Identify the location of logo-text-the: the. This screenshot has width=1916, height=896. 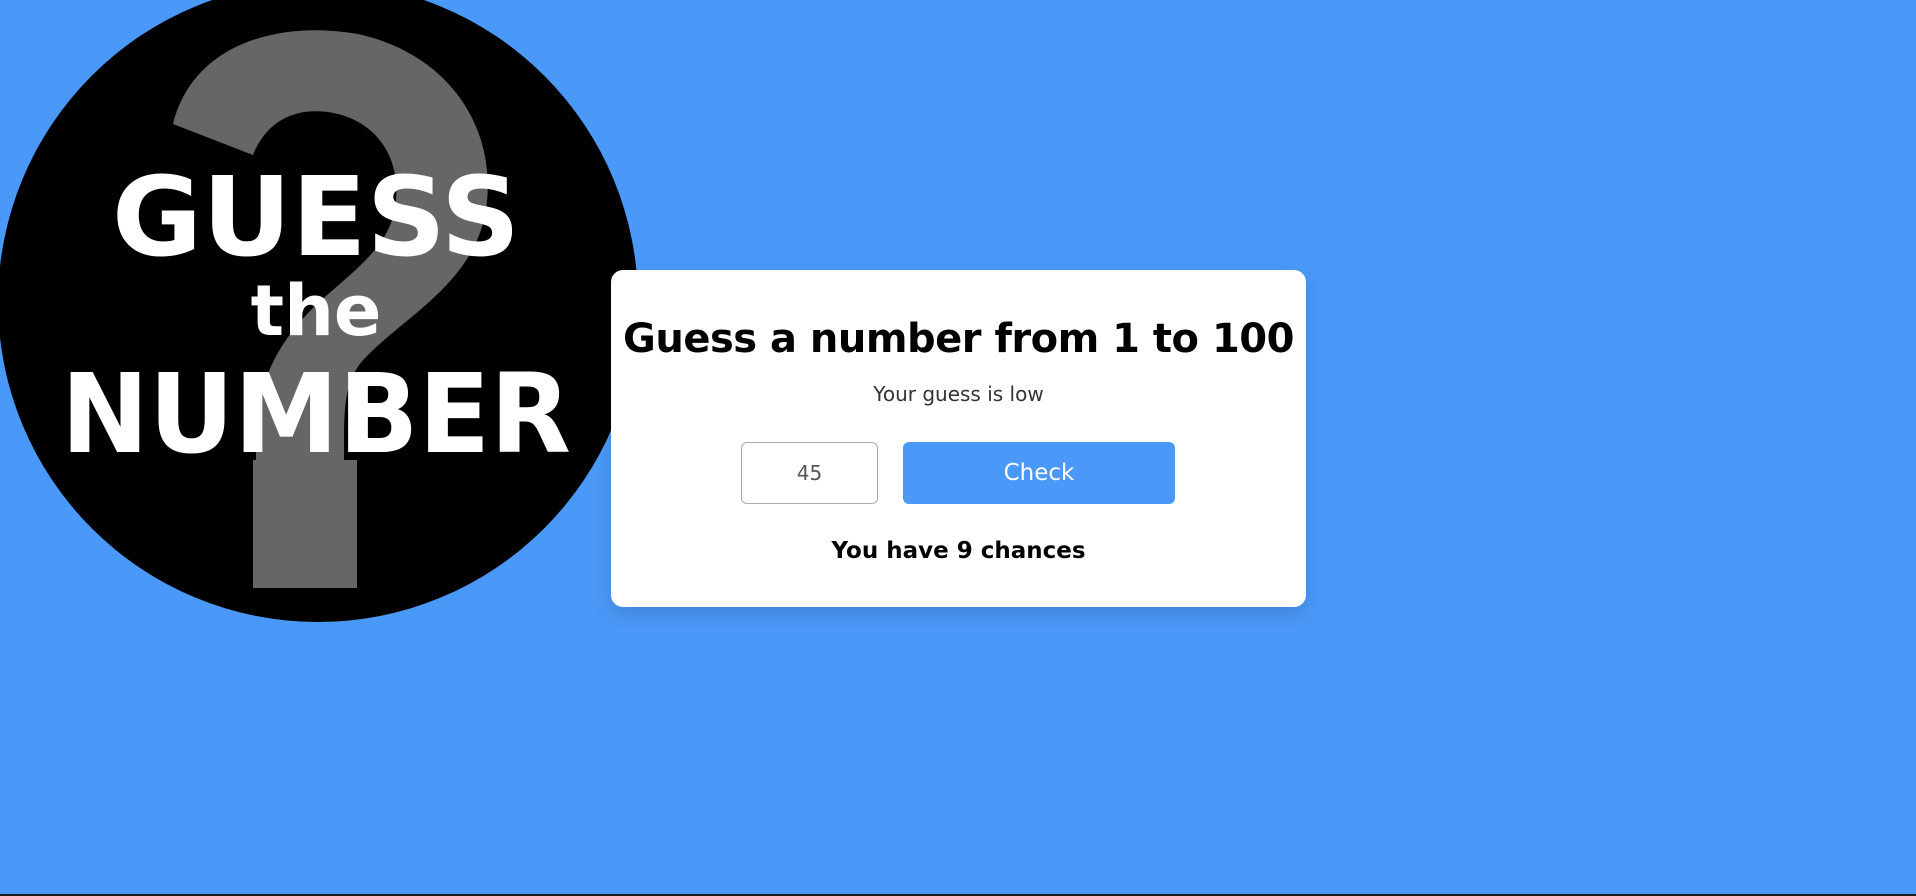
(316, 311).